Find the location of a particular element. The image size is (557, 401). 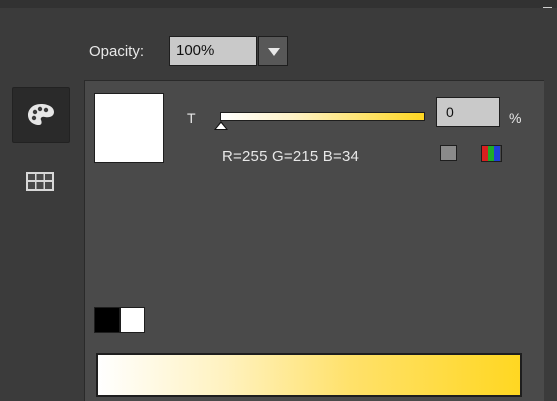

swatches-grid-icon is located at coordinates (40, 181).